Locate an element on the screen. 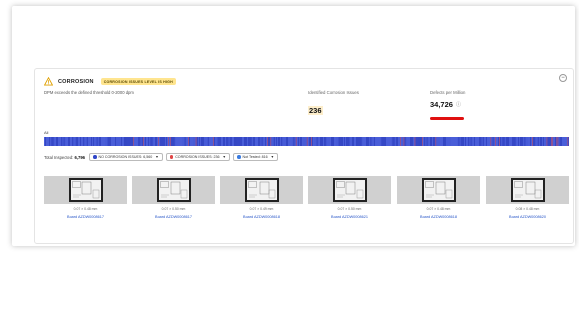  filter-corrosion: CORROSION ISSUES: 236 ▼ is located at coordinates (198, 157).